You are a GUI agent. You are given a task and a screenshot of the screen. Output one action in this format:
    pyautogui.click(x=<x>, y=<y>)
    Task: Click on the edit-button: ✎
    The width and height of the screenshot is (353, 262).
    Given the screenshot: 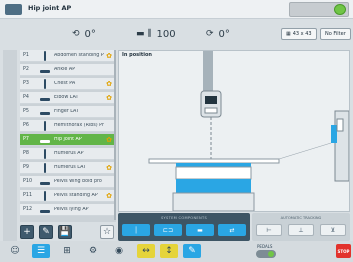 What is the action you would take?
    pyautogui.click(x=46, y=232)
    